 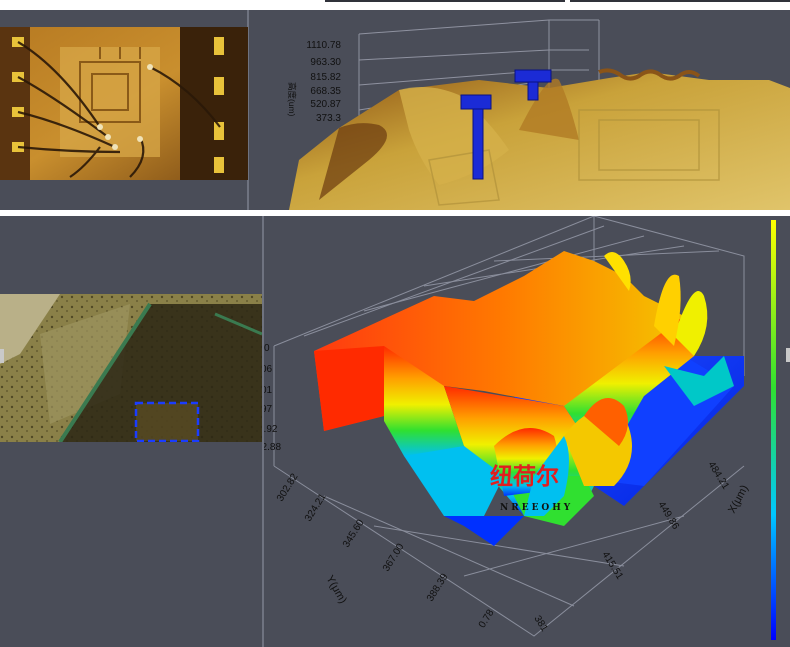 I want to click on z-tick-label: 815.82, so click(x=325, y=77).